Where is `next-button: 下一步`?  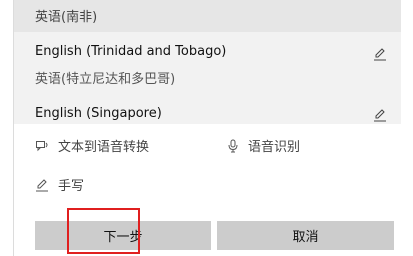
next-button: 下一步 is located at coordinates (123, 235).